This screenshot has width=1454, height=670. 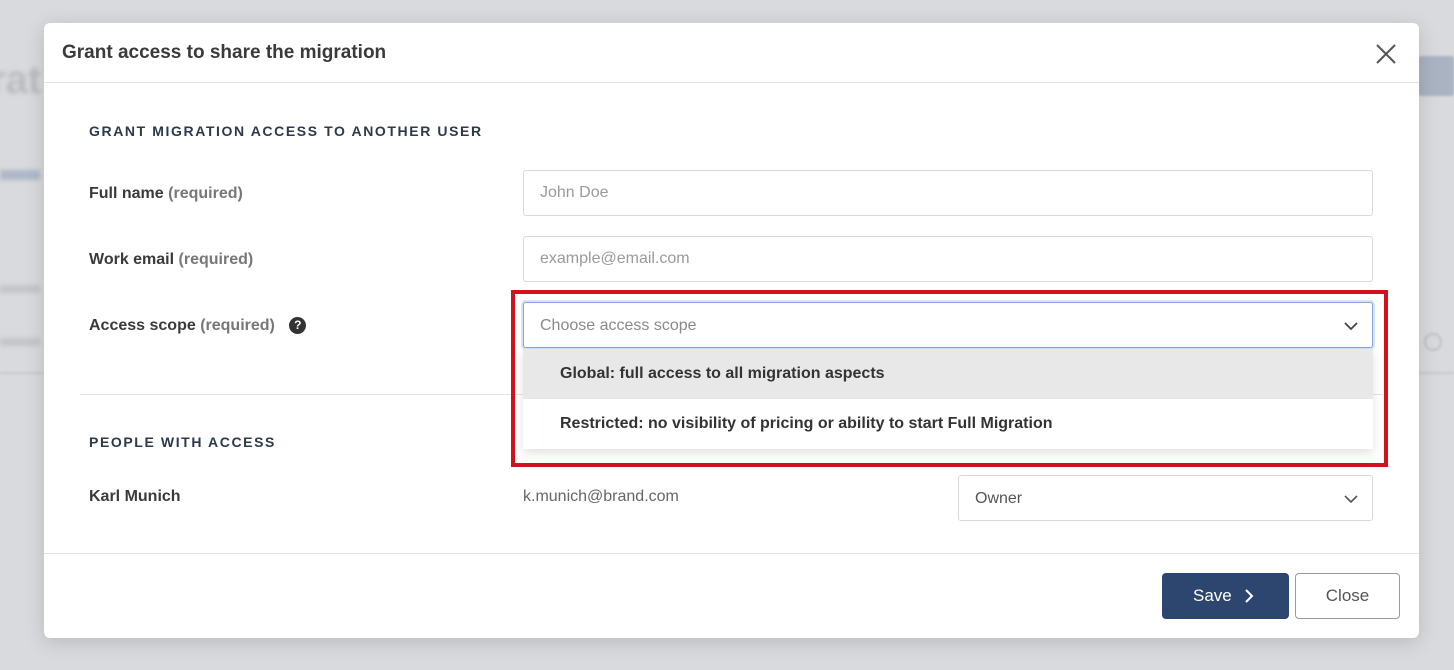 I want to click on person-role-select: Owner, so click(x=1165, y=498).